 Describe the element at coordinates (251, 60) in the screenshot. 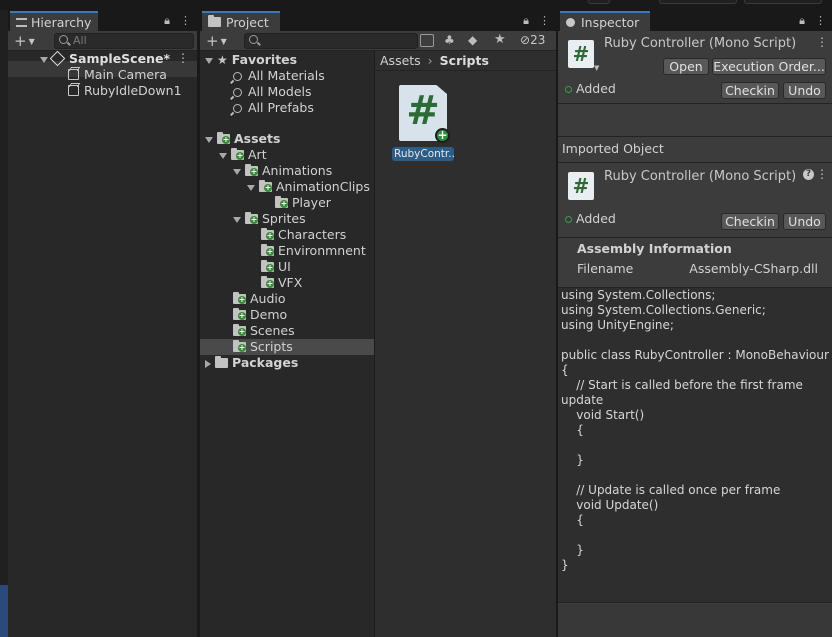

I see `favorites-header: ★ Favorites` at that location.